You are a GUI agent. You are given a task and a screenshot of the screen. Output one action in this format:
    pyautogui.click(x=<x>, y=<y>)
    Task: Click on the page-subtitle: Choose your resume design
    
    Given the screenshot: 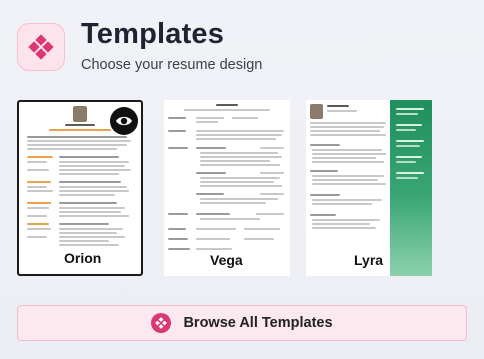 What is the action you would take?
    pyautogui.click(x=172, y=65)
    